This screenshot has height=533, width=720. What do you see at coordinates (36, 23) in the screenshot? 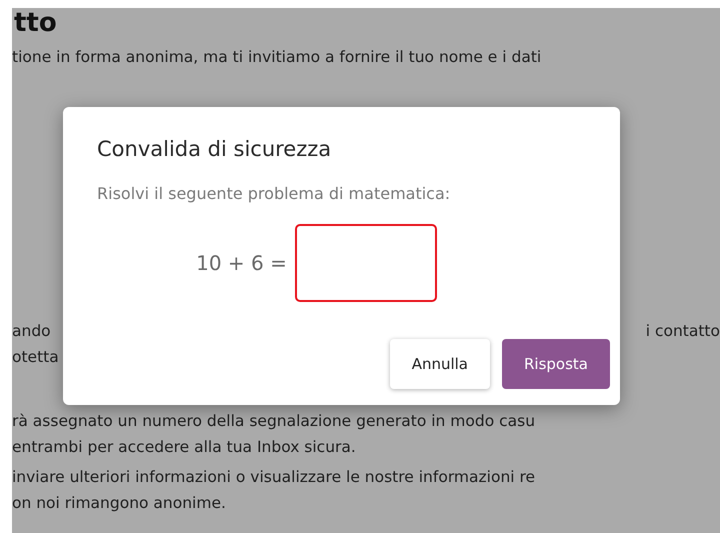
I see `page-heading: tto` at bounding box center [36, 23].